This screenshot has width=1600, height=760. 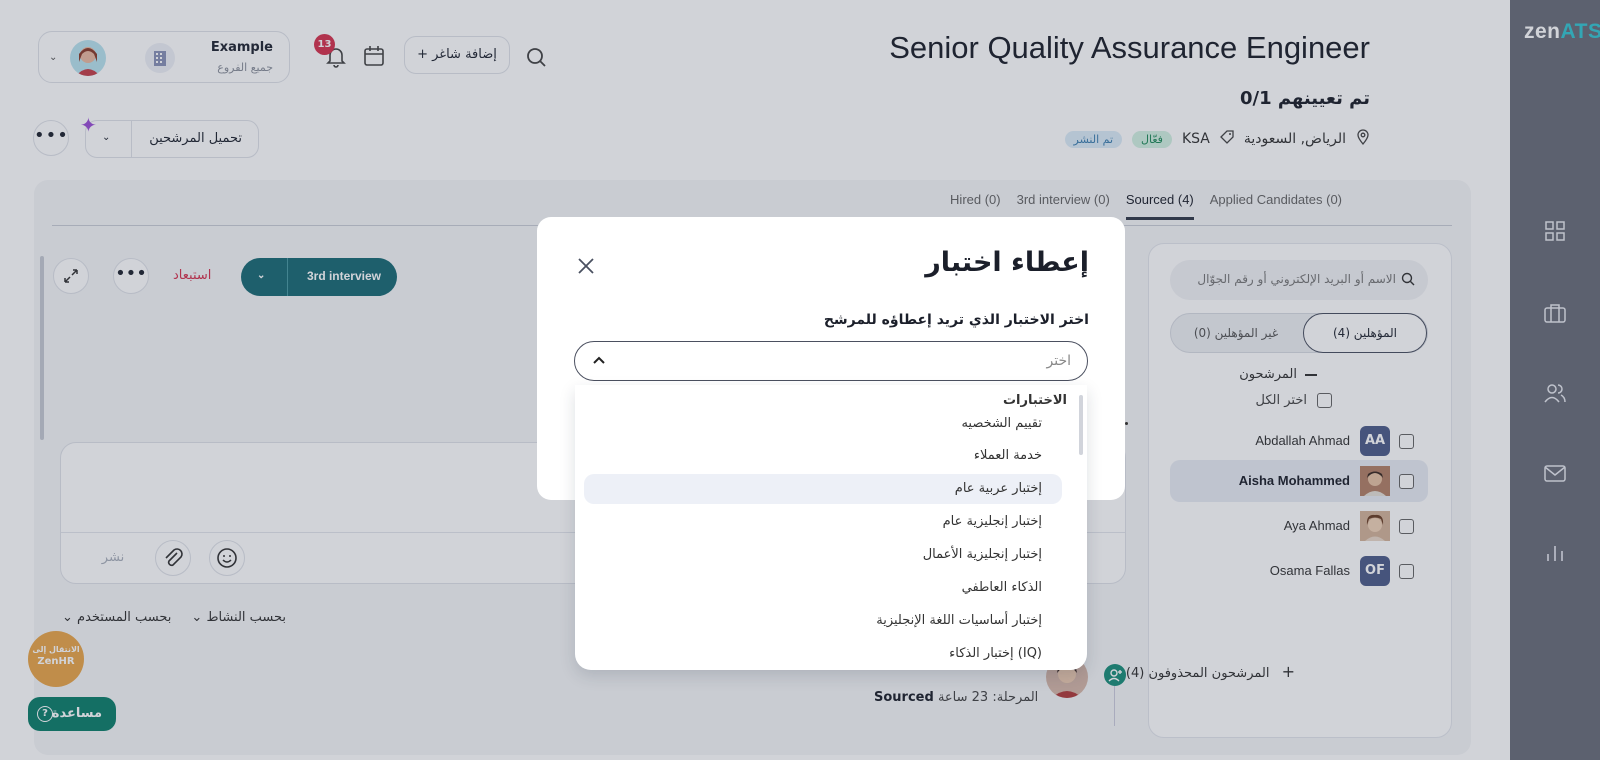 What do you see at coordinates (1001, 587) in the screenshot?
I see `option-label: الذكاء العاطفي` at bounding box center [1001, 587].